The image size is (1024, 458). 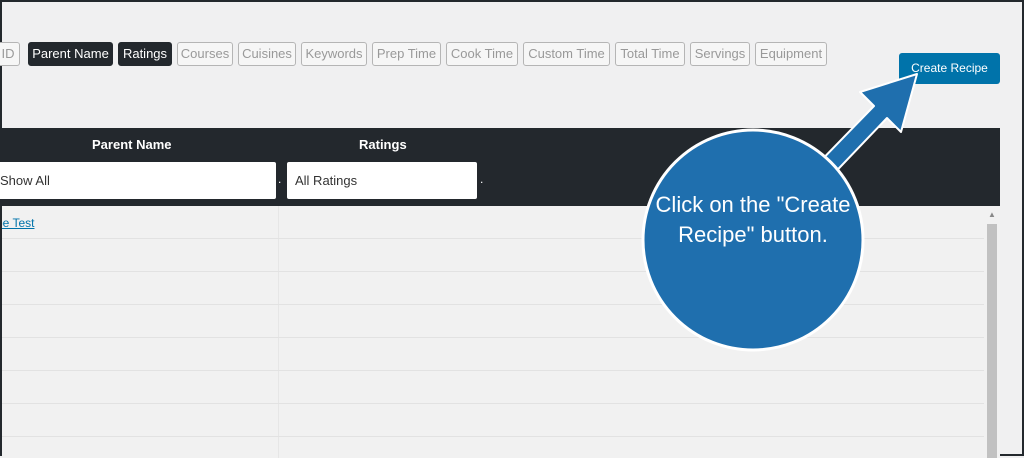 I want to click on column-toggle-keywords: Keywords, so click(x=334, y=54).